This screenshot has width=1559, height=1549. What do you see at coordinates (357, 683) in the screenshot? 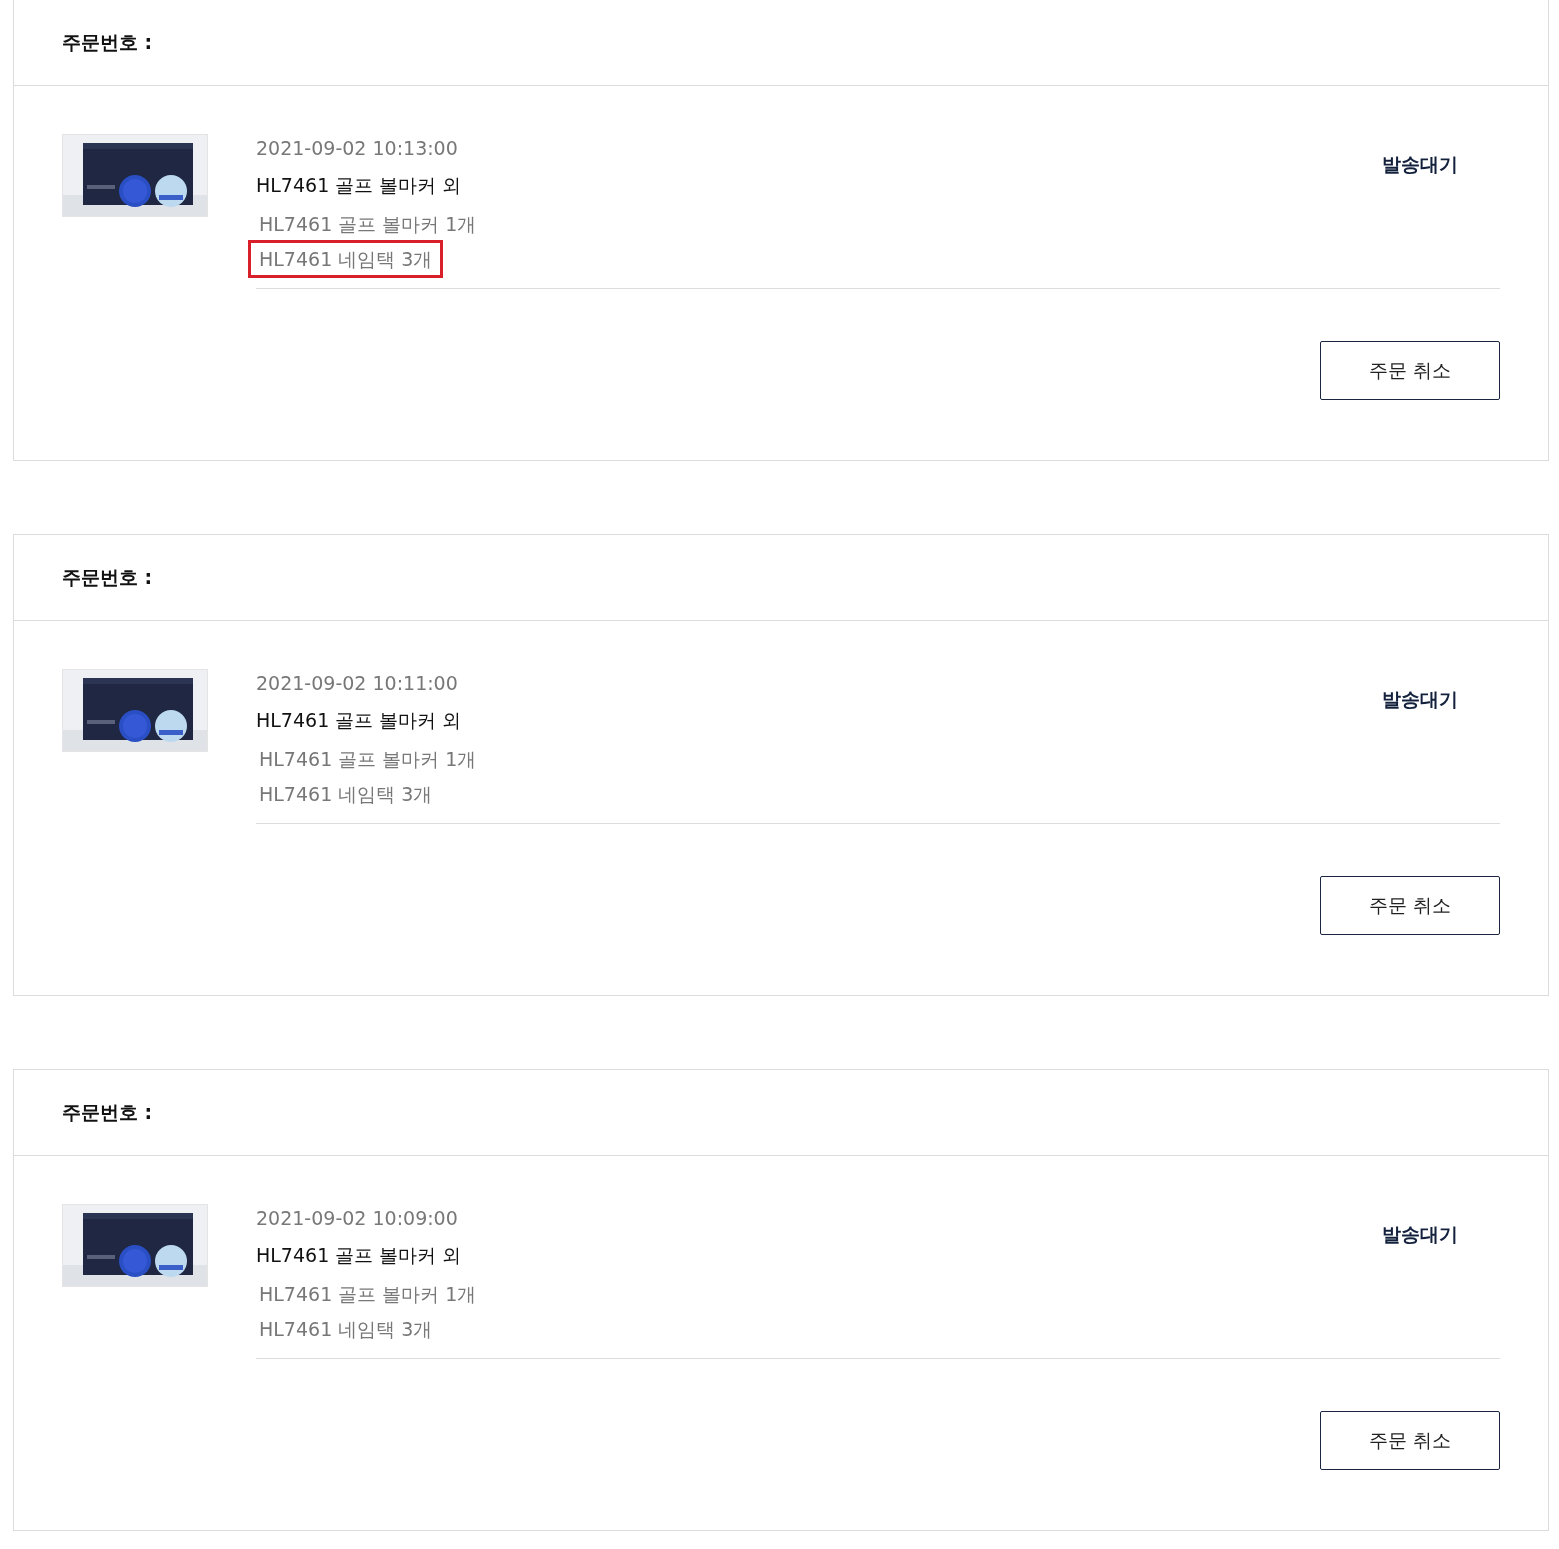
I see `order-date: 2021-09-02 10:11:00` at bounding box center [357, 683].